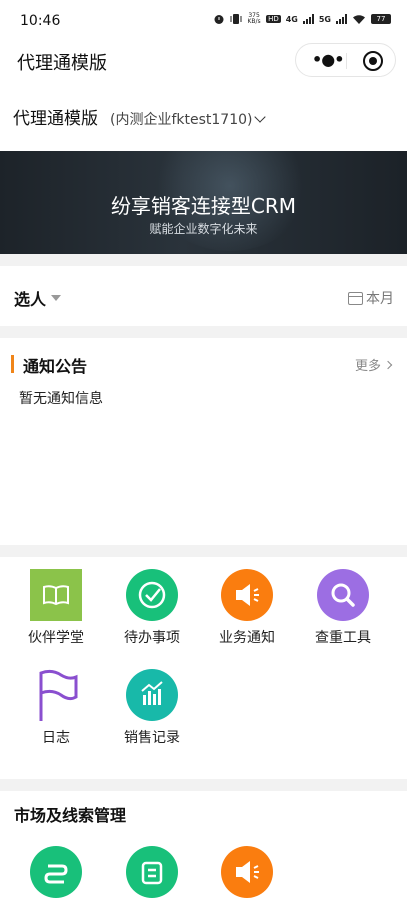 This screenshot has width=407, height=906. I want to click on banner-title: 纷享销客连接型CRM, so click(203, 206).